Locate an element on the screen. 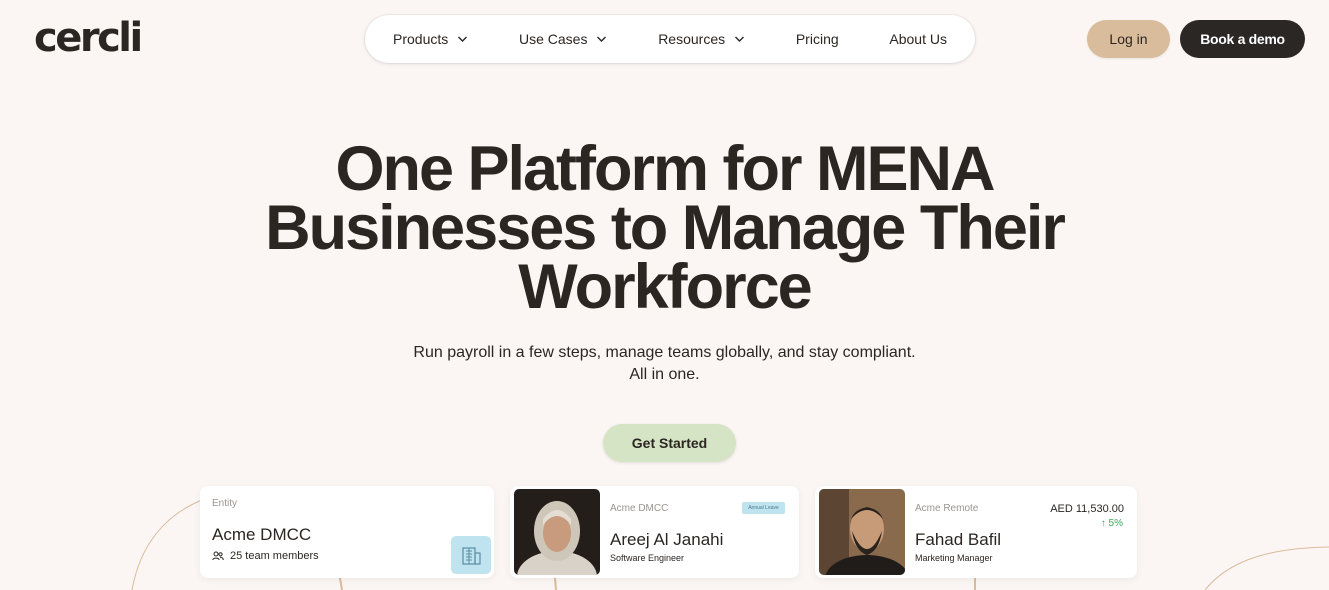 Image resolution: width=1329 pixels, height=590 pixels. leave-badge: Annual Leave is located at coordinates (763, 508).